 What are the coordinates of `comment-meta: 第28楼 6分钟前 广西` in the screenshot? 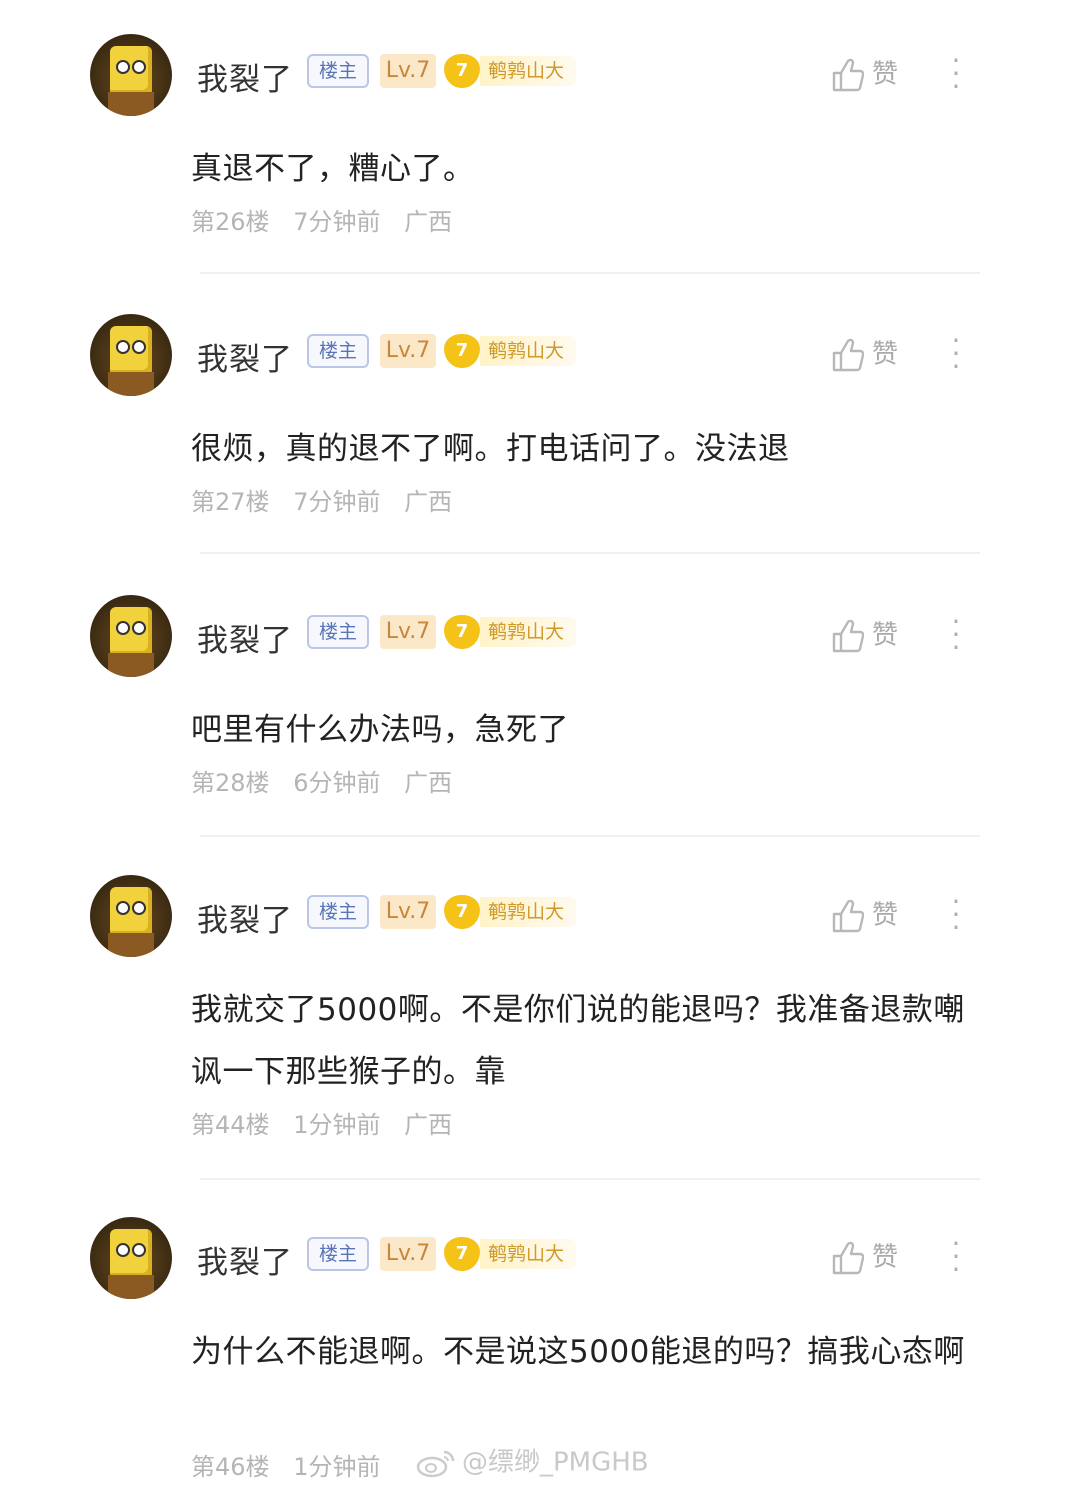 It's located at (329, 780).